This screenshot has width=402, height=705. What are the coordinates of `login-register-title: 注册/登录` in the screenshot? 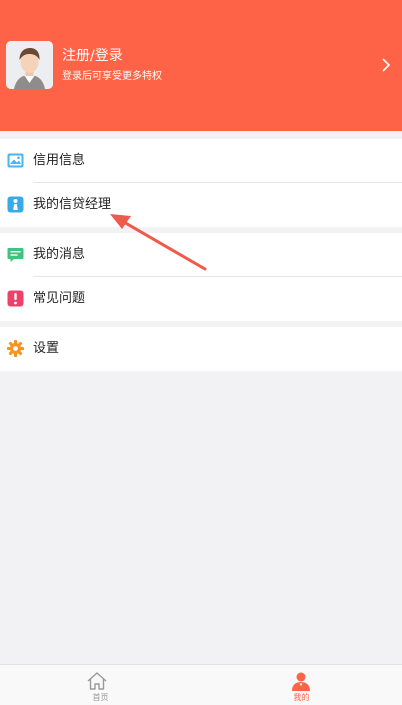 It's located at (92, 56).